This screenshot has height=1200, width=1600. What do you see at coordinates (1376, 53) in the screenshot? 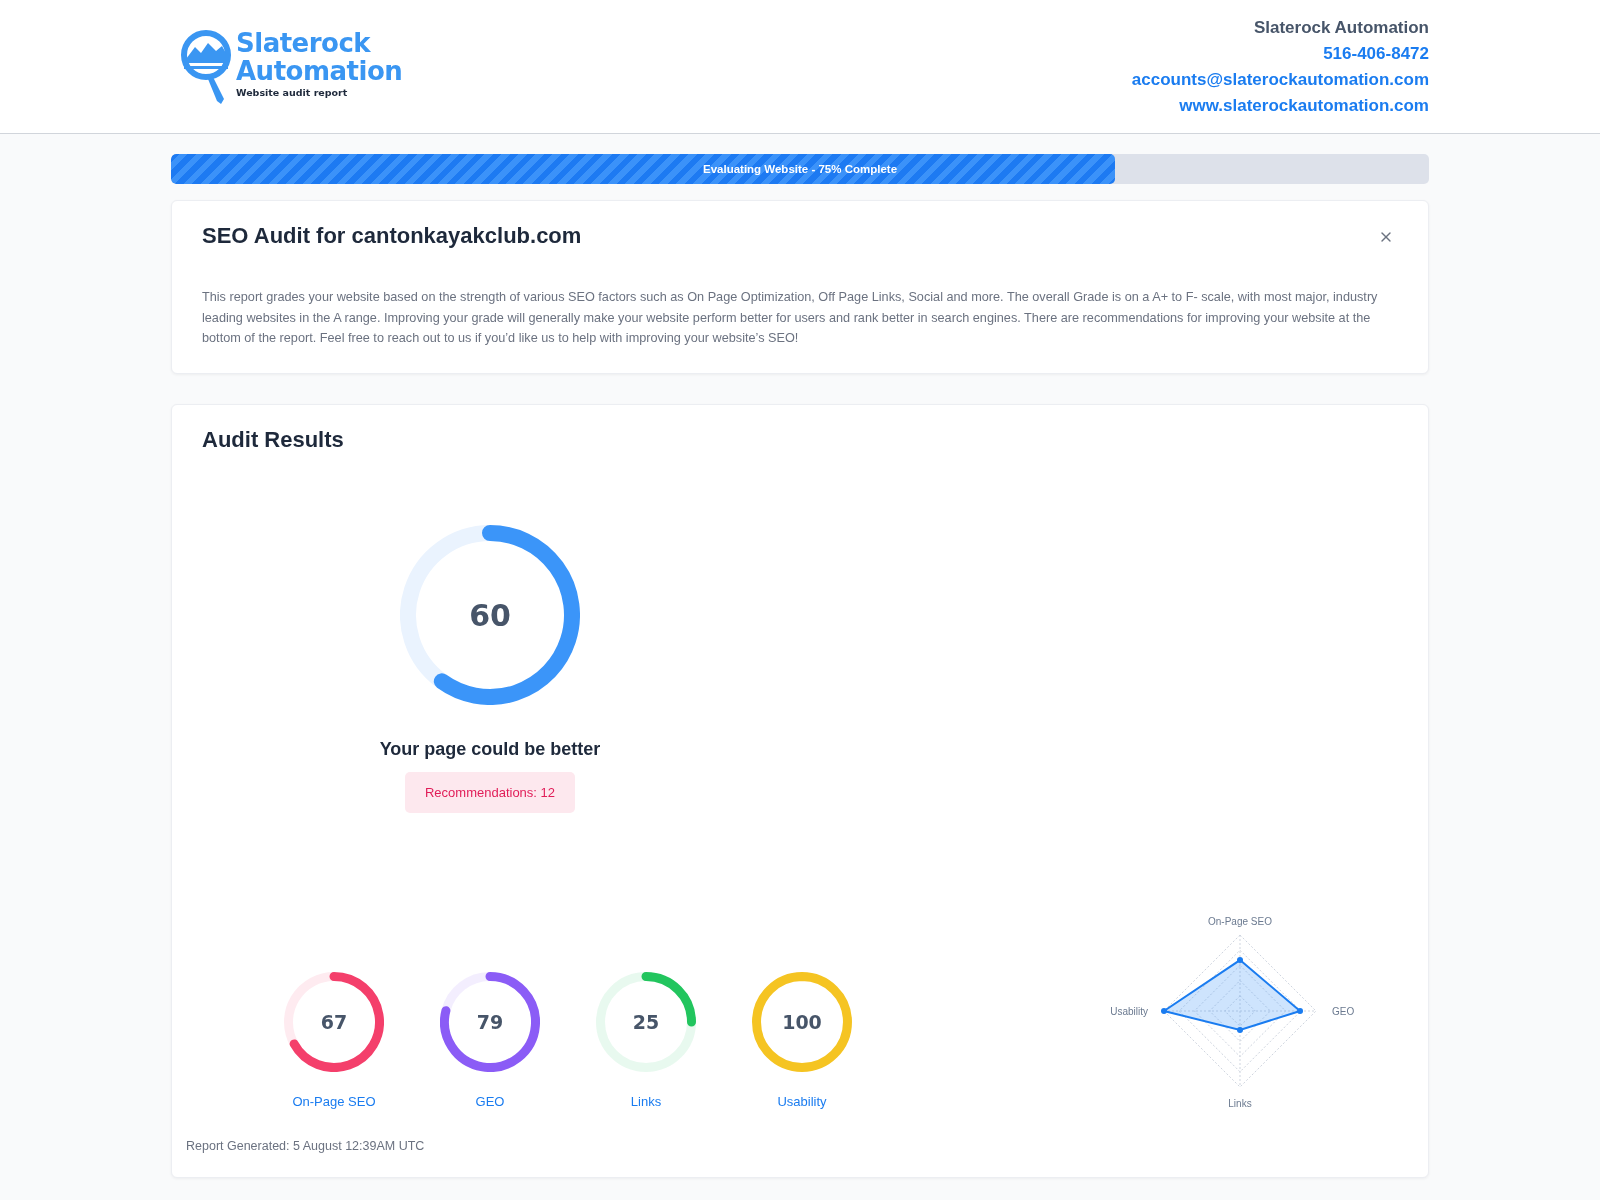
I see `phone-link: 516-406-8472` at bounding box center [1376, 53].